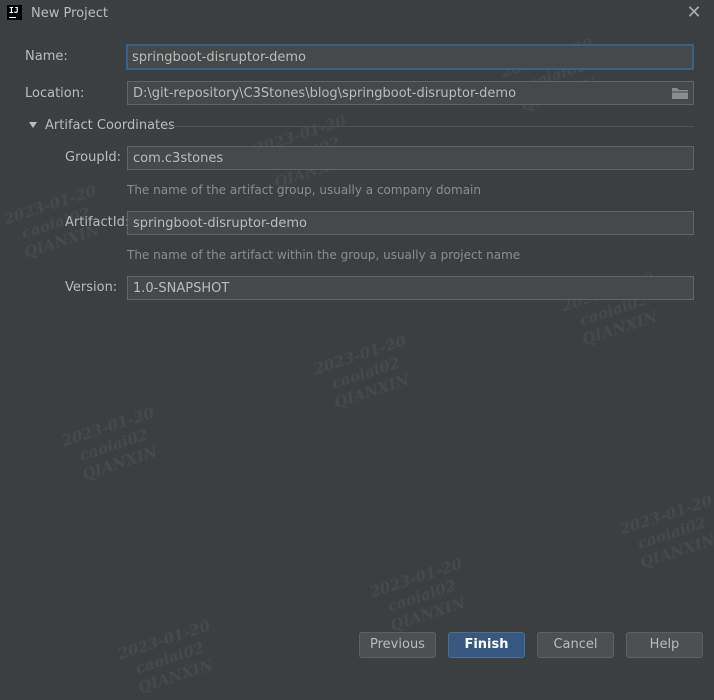  Describe the element at coordinates (55, 93) in the screenshot. I see `location-label: Location:` at that location.